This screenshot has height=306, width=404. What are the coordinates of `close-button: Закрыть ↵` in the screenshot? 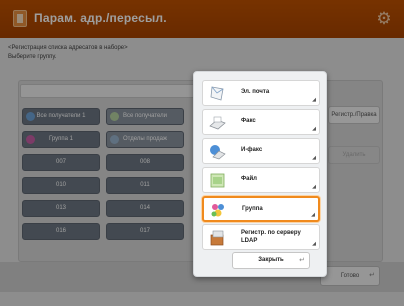 It's located at (271, 260).